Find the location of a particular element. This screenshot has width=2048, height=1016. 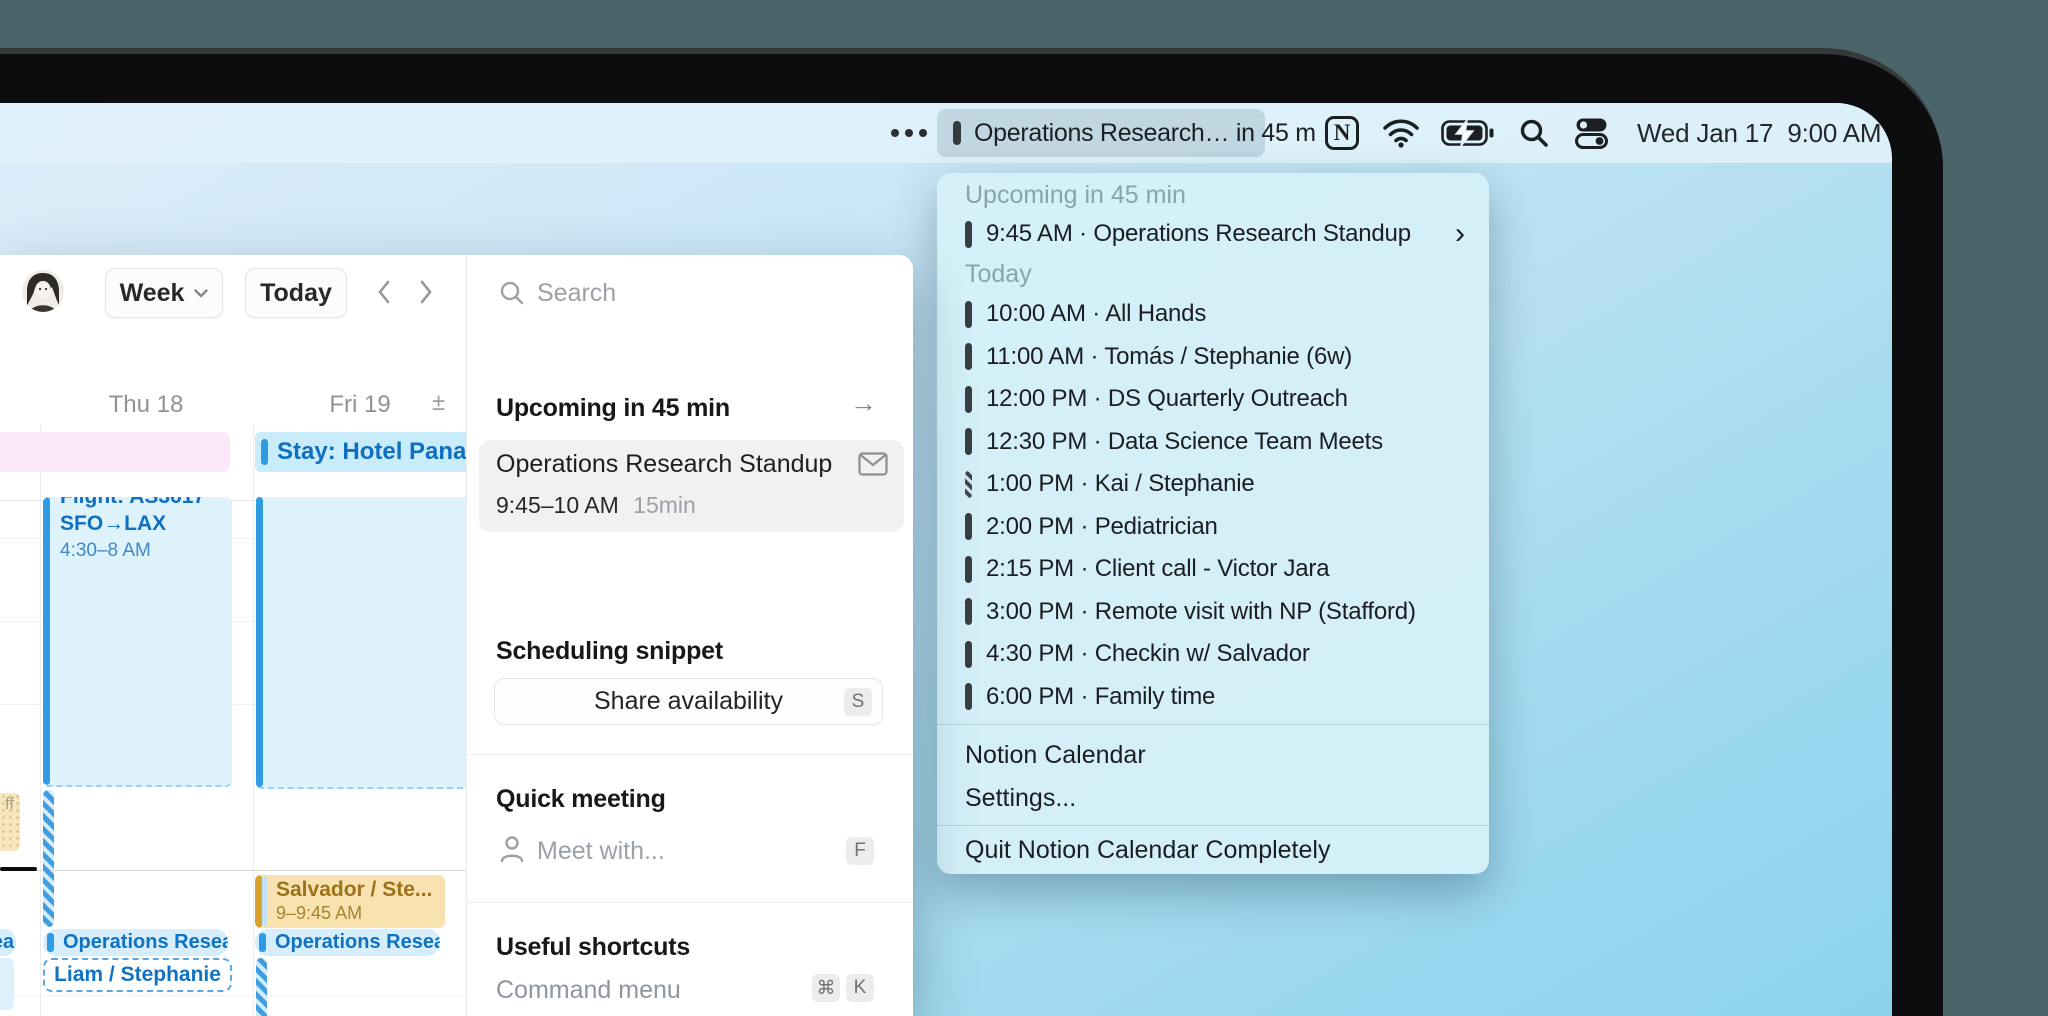

wifi-icon is located at coordinates (1401, 135).